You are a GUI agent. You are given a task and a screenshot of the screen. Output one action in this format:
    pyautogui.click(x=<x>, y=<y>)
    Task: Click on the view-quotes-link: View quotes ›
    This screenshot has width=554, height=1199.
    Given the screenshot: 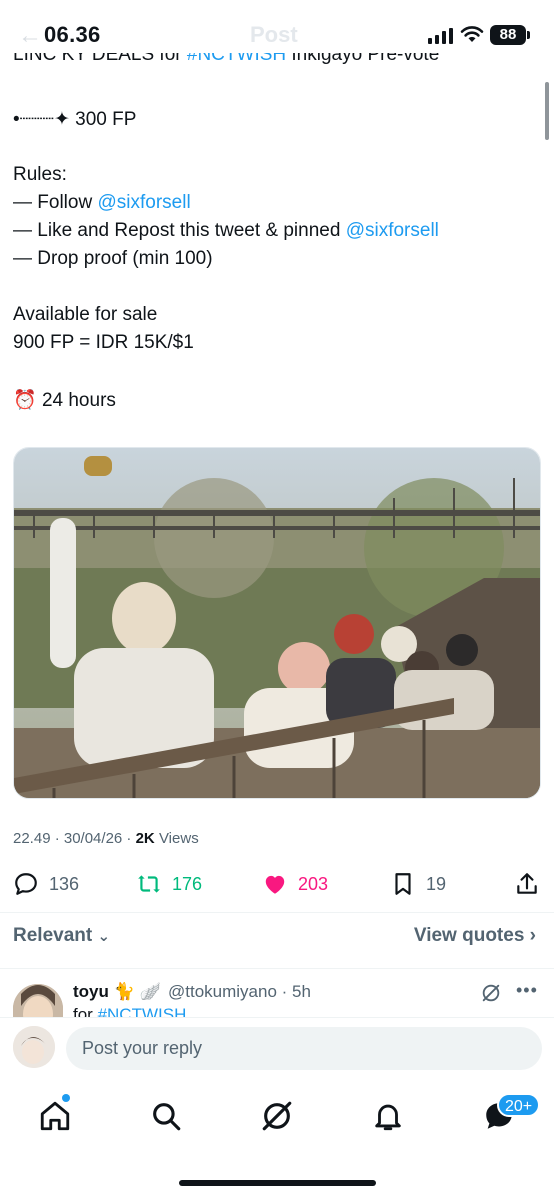 What is the action you would take?
    pyautogui.click(x=475, y=936)
    